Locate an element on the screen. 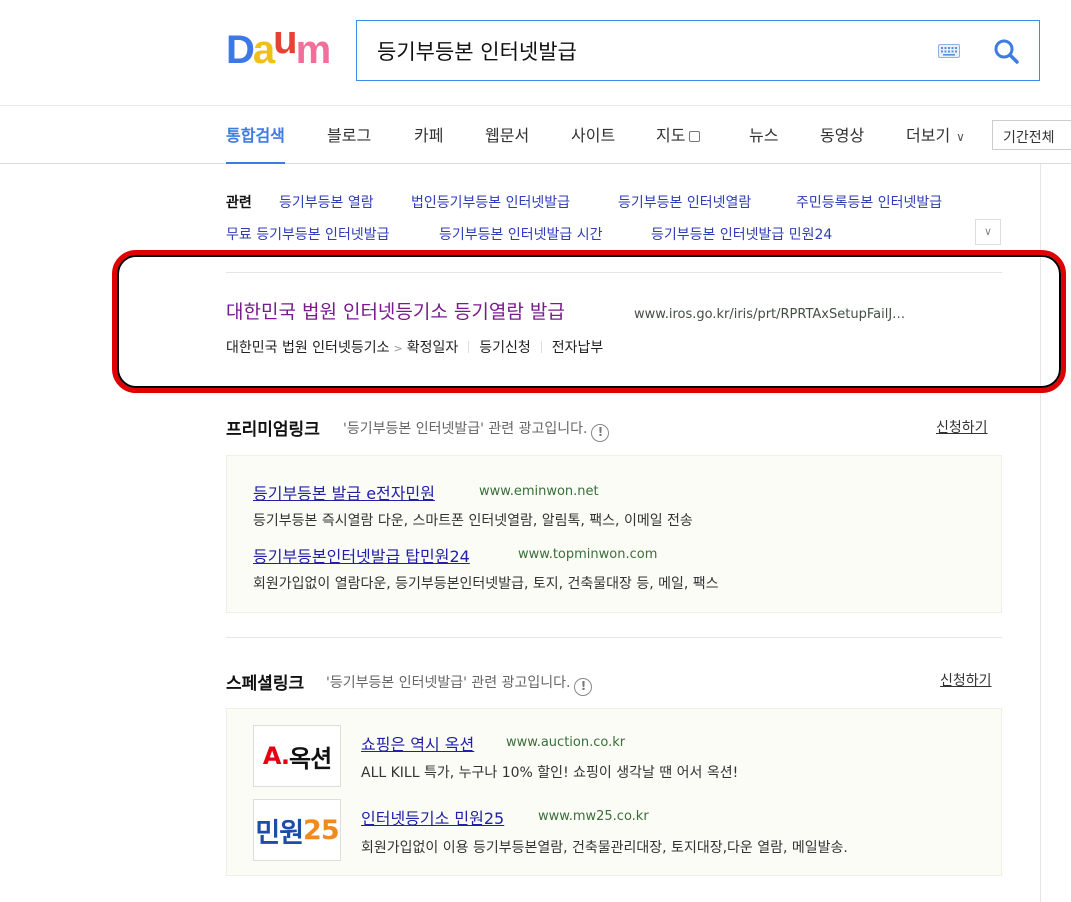 Image resolution: width=1071 pixels, height=902 pixels. related-expand-button: ∨ is located at coordinates (988, 232).